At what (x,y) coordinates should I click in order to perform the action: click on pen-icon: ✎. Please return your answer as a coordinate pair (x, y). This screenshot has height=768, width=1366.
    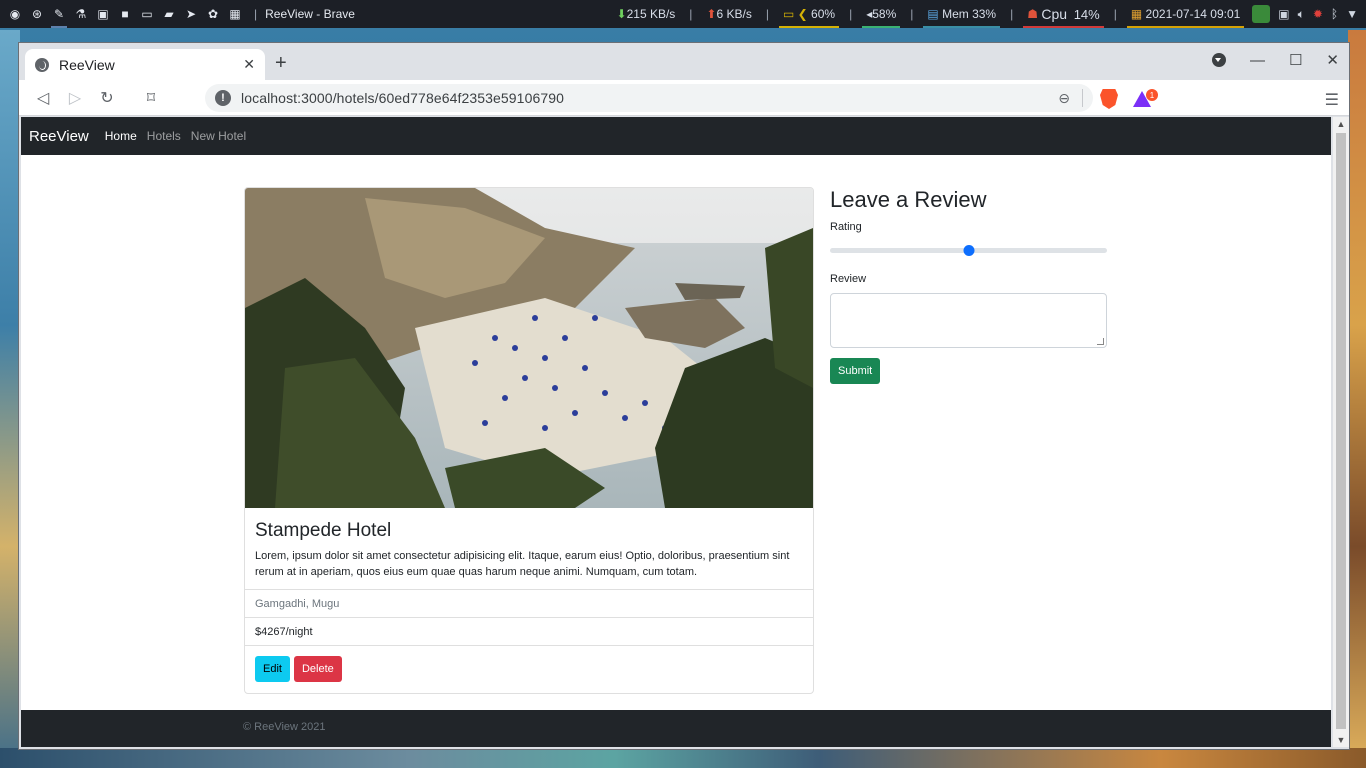
    Looking at the image, I should click on (59, 14).